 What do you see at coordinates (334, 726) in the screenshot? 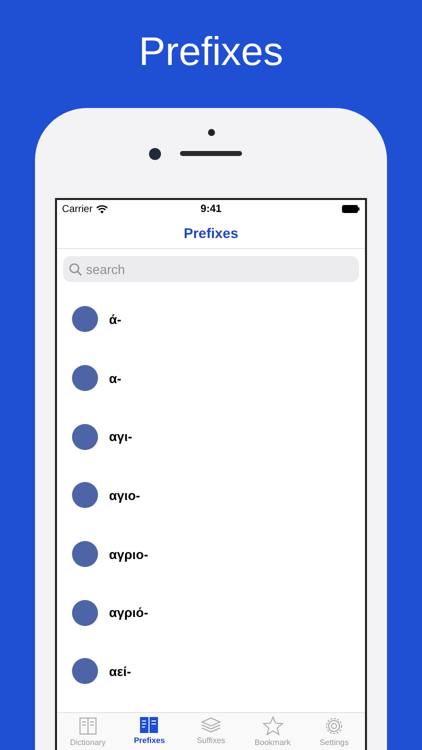
I see `settings-icon` at bounding box center [334, 726].